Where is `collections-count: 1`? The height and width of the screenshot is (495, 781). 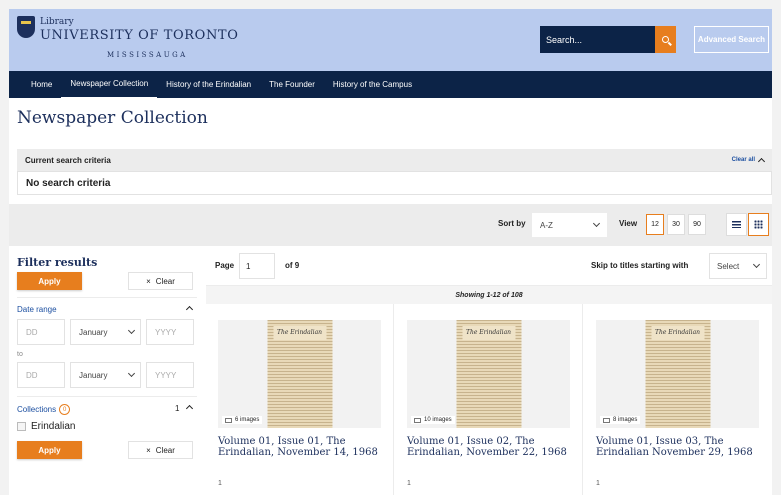
collections-count: 1 is located at coordinates (177, 408).